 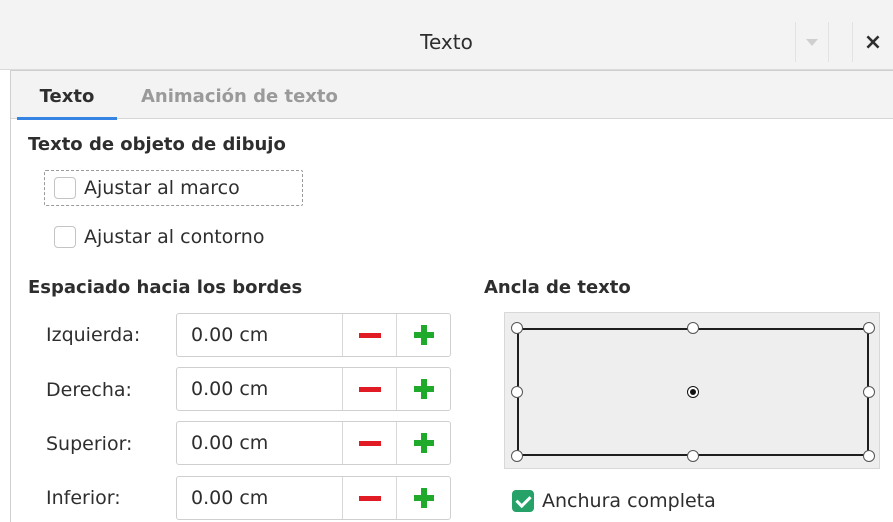 I want to click on spacing-left-increment-button, so click(x=423, y=335).